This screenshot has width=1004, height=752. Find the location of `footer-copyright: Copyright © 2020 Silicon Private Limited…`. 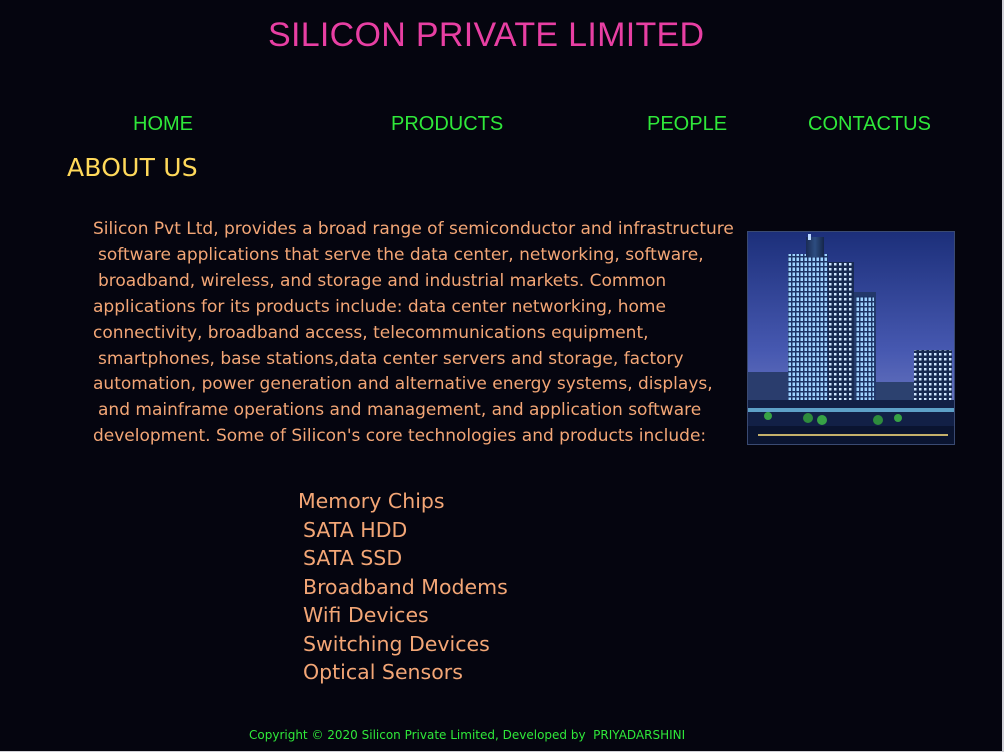

footer-copyright: Copyright © 2020 Silicon Private Limited… is located at coordinates (467, 735).